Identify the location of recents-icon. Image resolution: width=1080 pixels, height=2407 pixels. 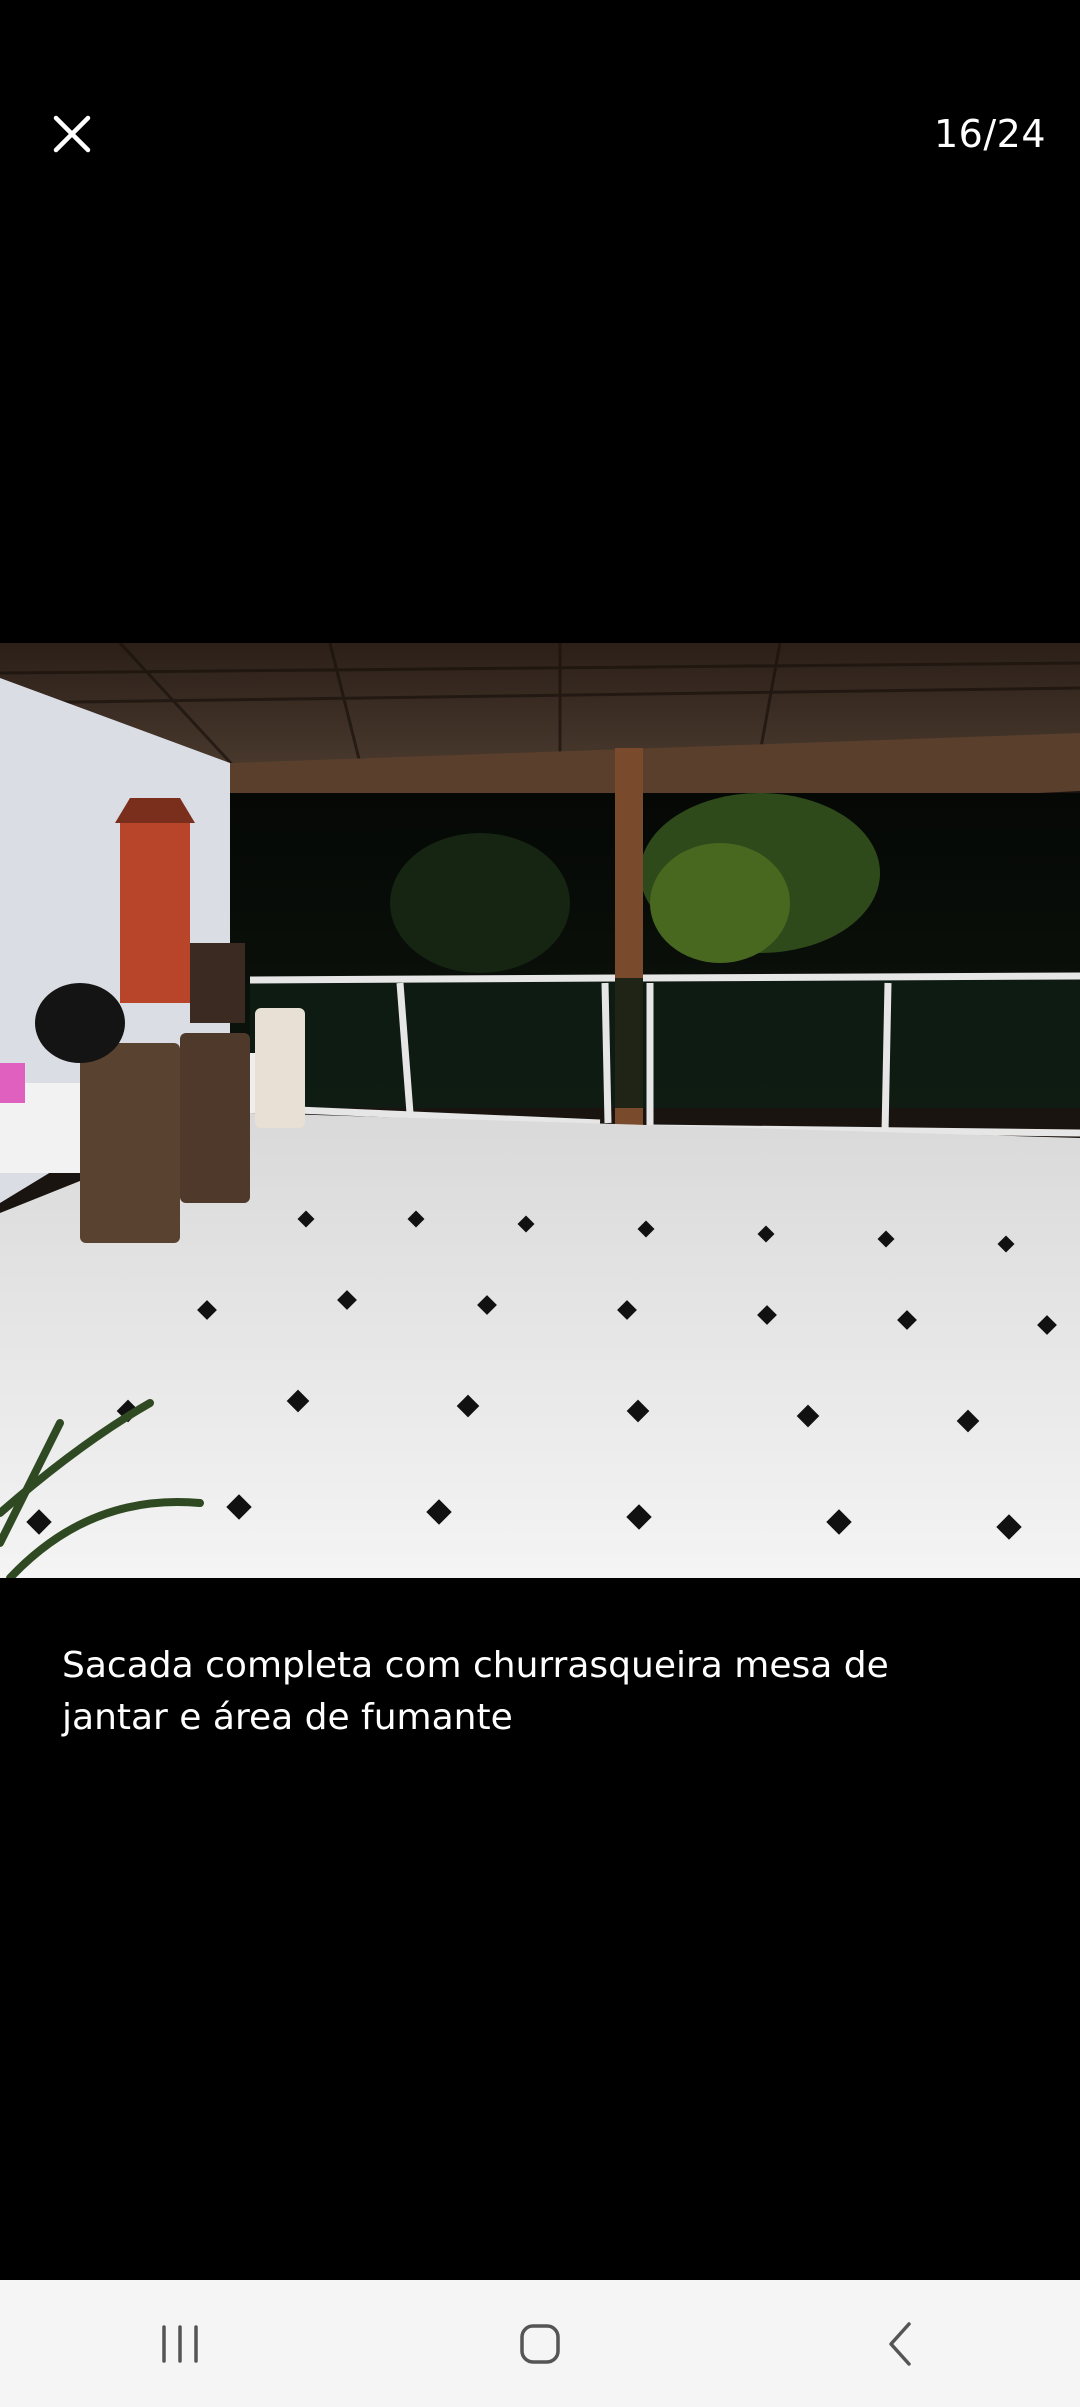
(180, 2343).